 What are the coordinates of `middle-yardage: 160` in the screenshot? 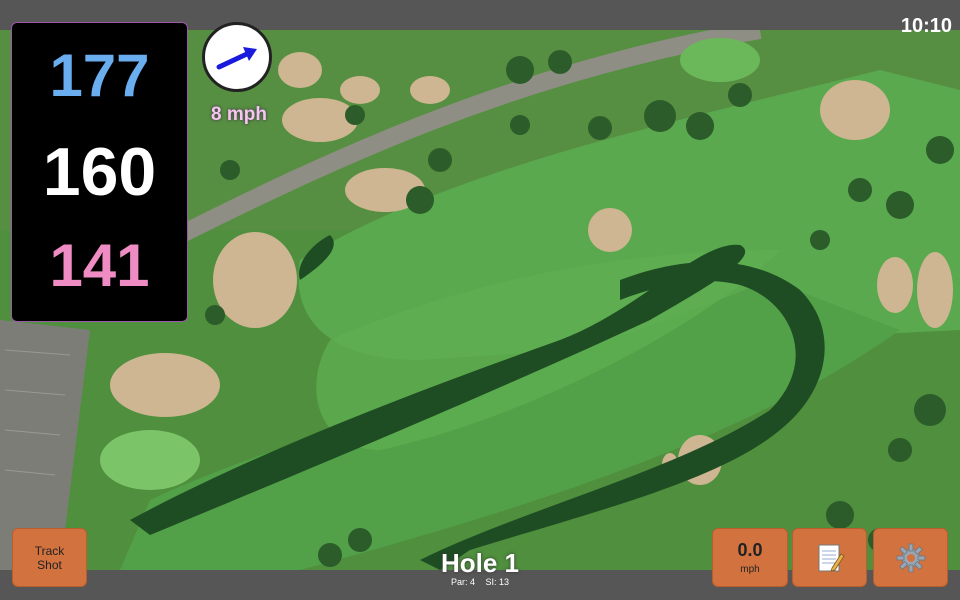 It's located at (99, 172).